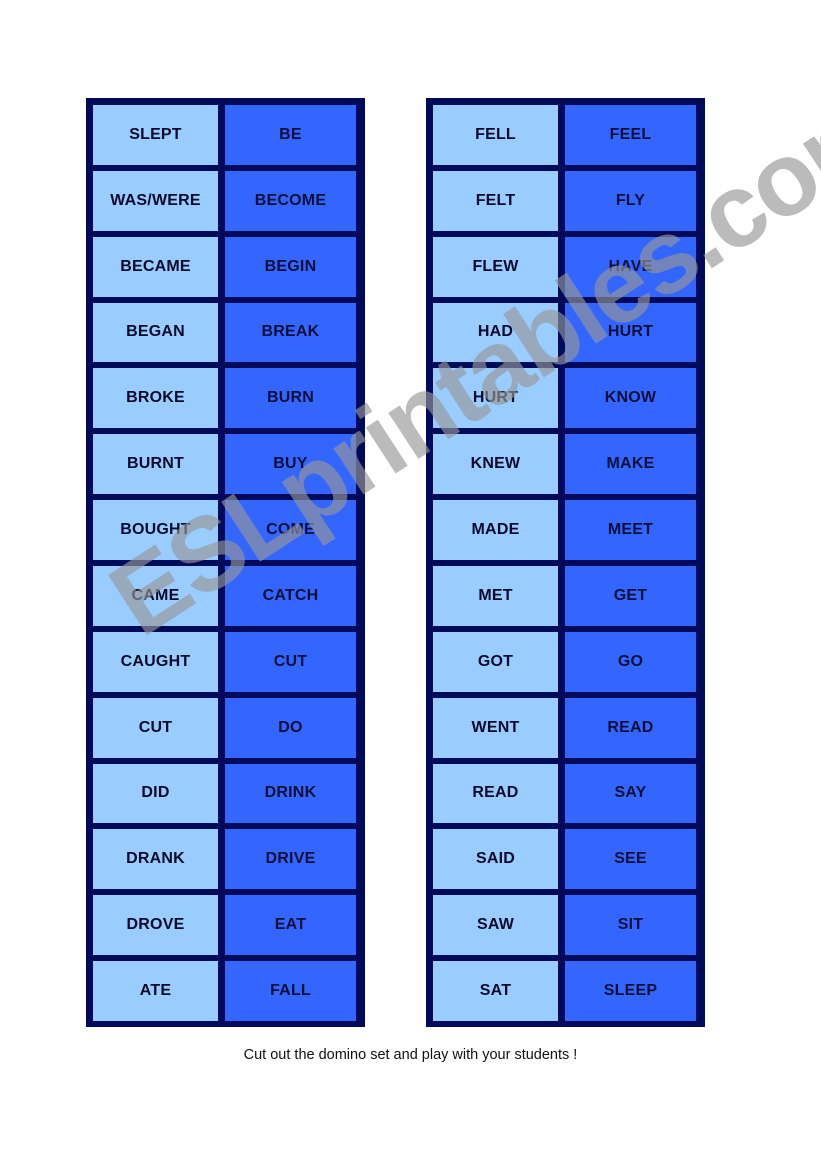  I want to click on domino-cell-base-form: DRINK, so click(290, 793).